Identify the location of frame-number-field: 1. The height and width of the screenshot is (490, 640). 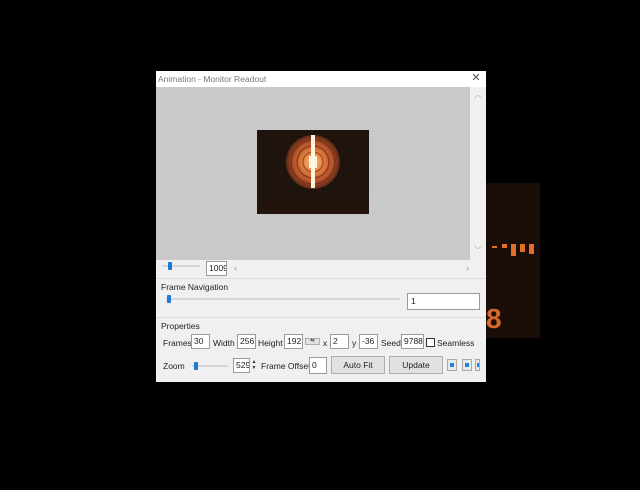
(443, 301).